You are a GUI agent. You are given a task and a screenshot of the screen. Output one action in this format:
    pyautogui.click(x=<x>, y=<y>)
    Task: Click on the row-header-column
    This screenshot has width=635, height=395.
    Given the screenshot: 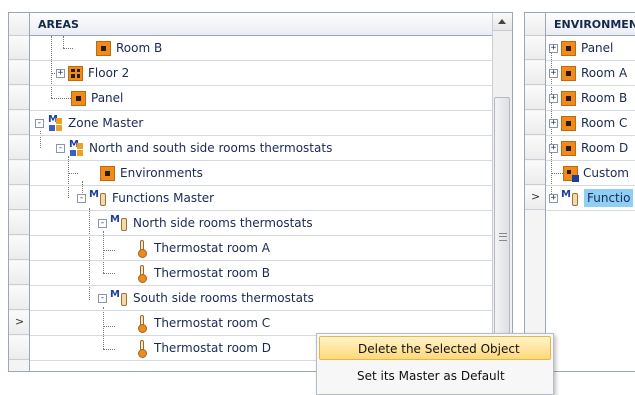 What is the action you would take?
    pyautogui.click(x=19, y=192)
    